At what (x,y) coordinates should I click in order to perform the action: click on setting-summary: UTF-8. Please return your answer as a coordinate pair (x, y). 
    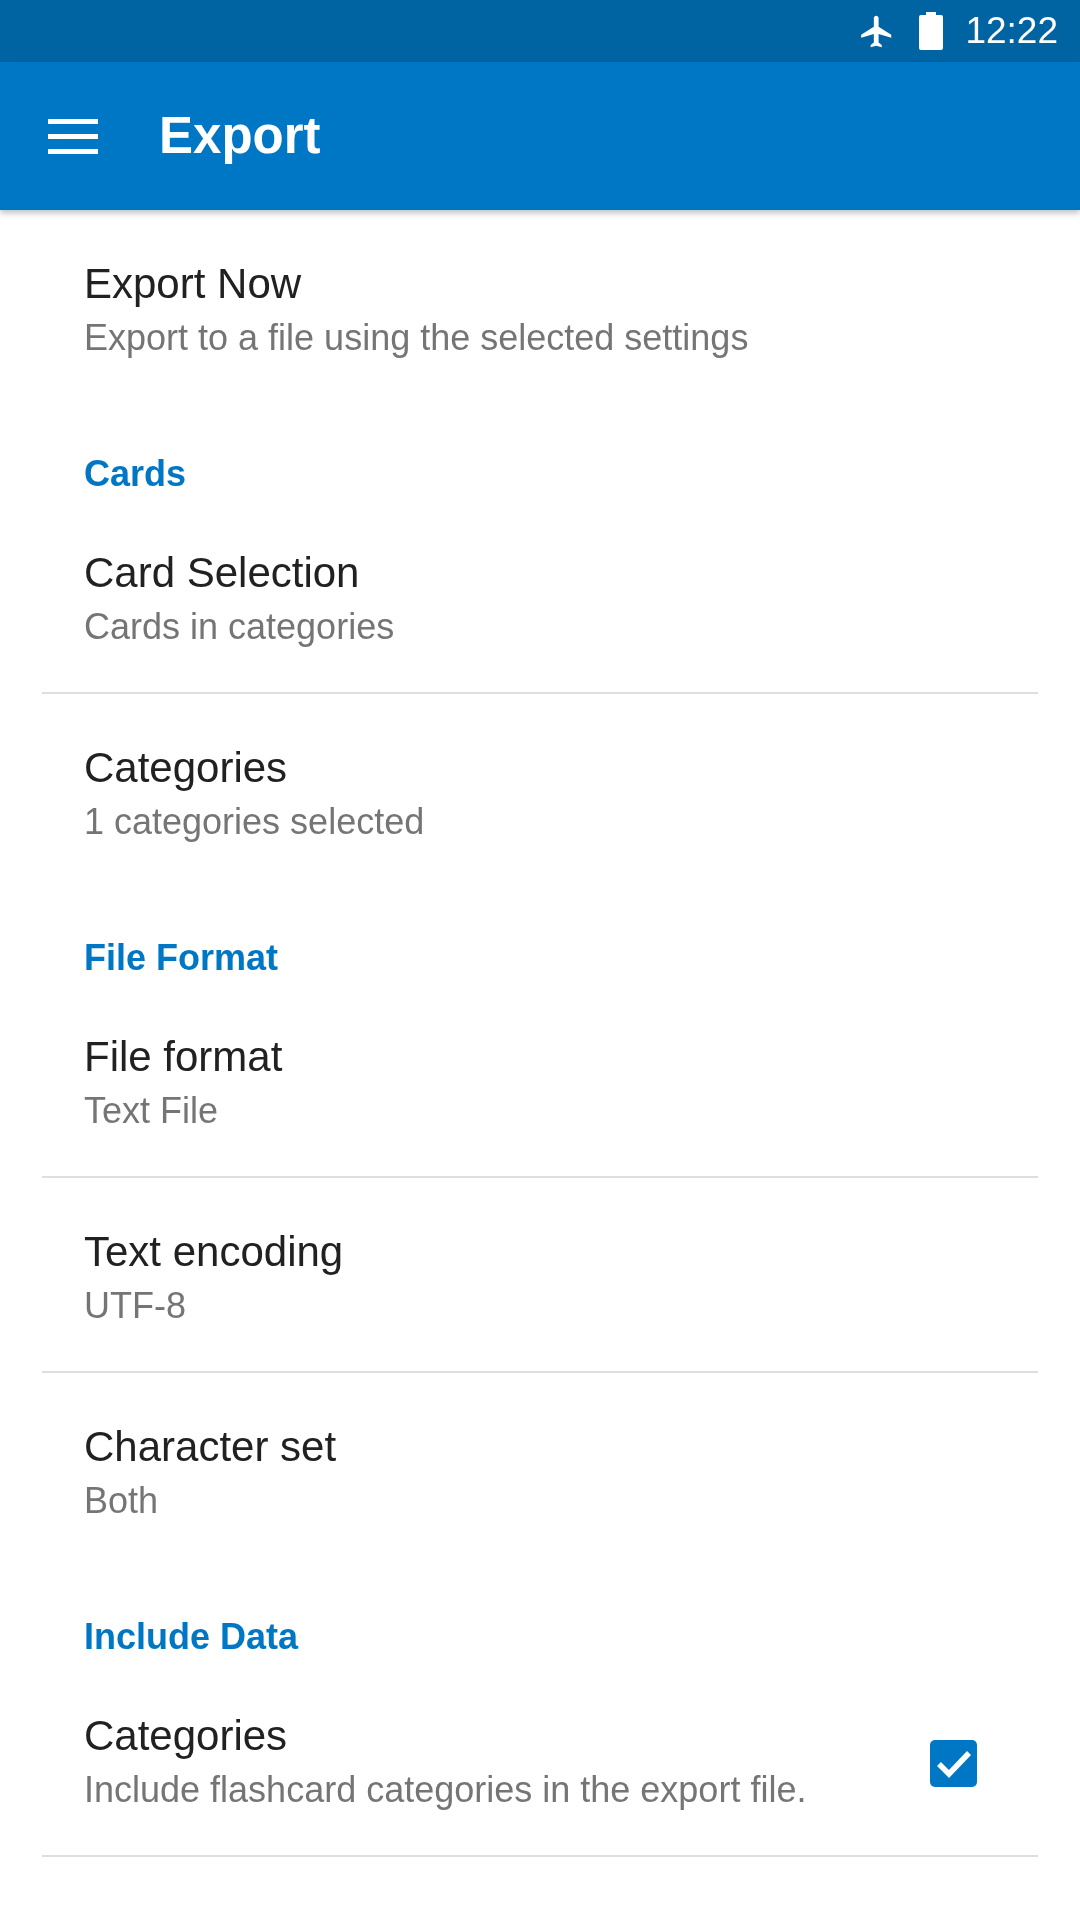
    Looking at the image, I should click on (135, 1306).